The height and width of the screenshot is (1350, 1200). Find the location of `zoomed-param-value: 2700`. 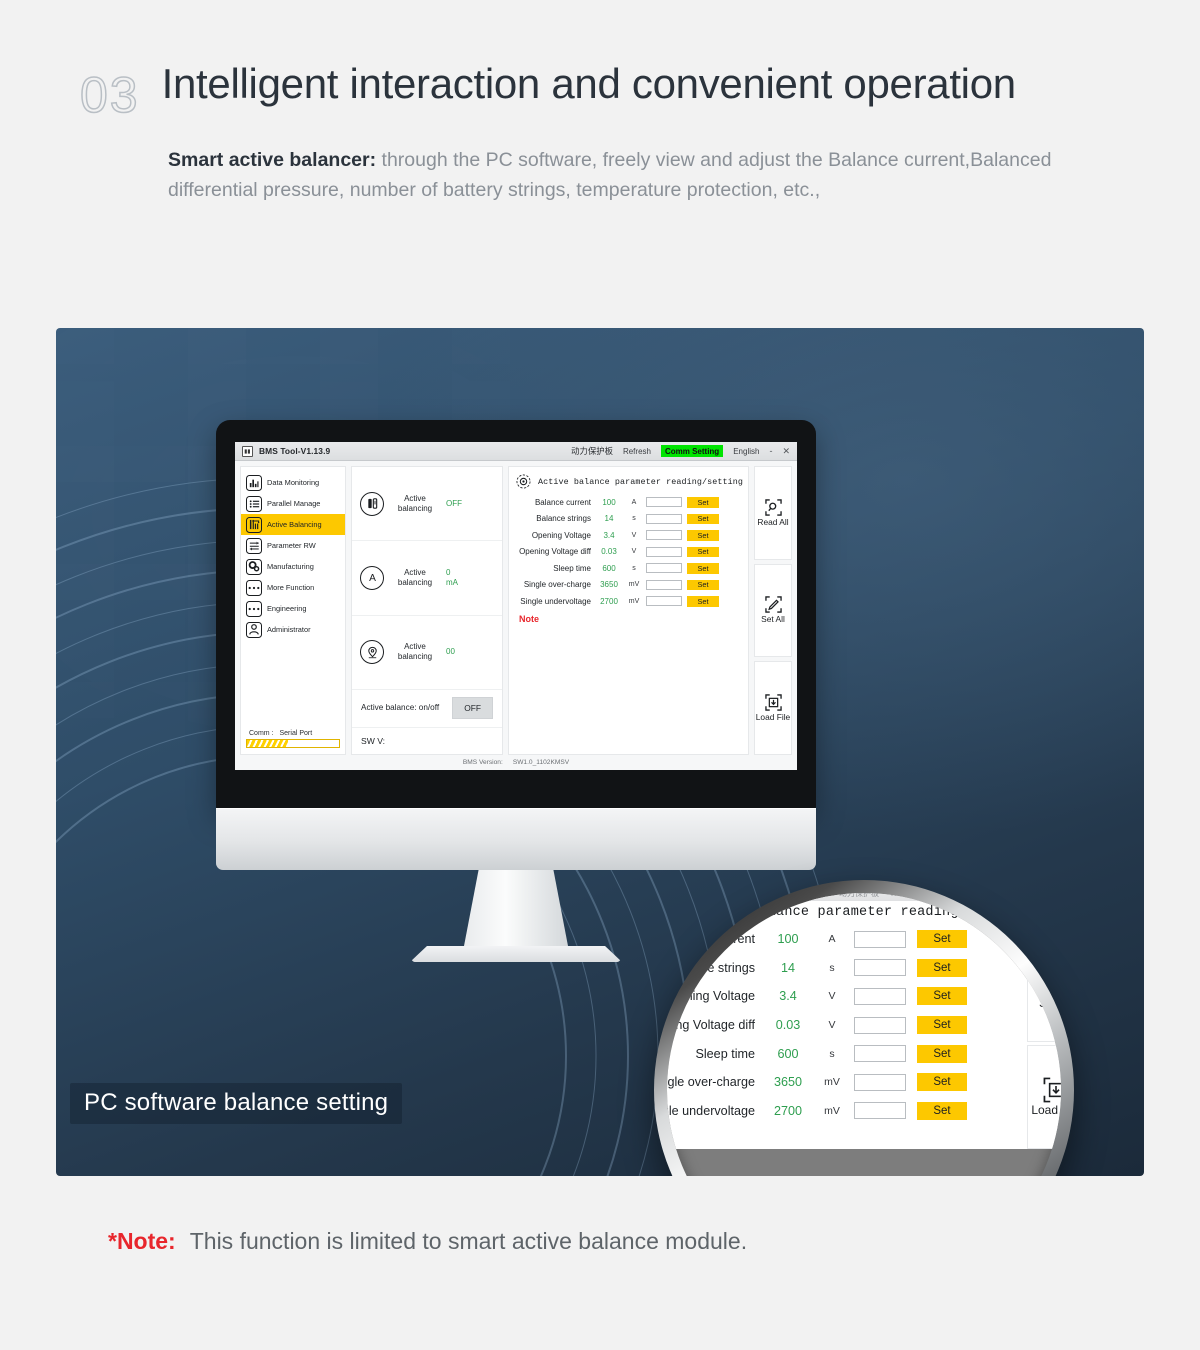

zoomed-param-value: 2700 is located at coordinates (788, 1110).